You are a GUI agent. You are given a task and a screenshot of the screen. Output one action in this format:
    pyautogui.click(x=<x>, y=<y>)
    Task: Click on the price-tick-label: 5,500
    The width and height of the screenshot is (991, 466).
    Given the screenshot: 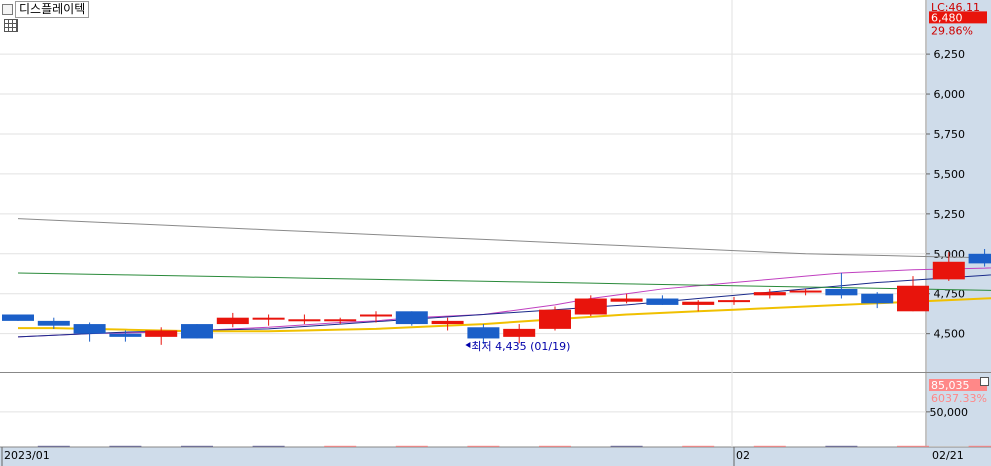 What is the action you would take?
    pyautogui.click(x=950, y=174)
    